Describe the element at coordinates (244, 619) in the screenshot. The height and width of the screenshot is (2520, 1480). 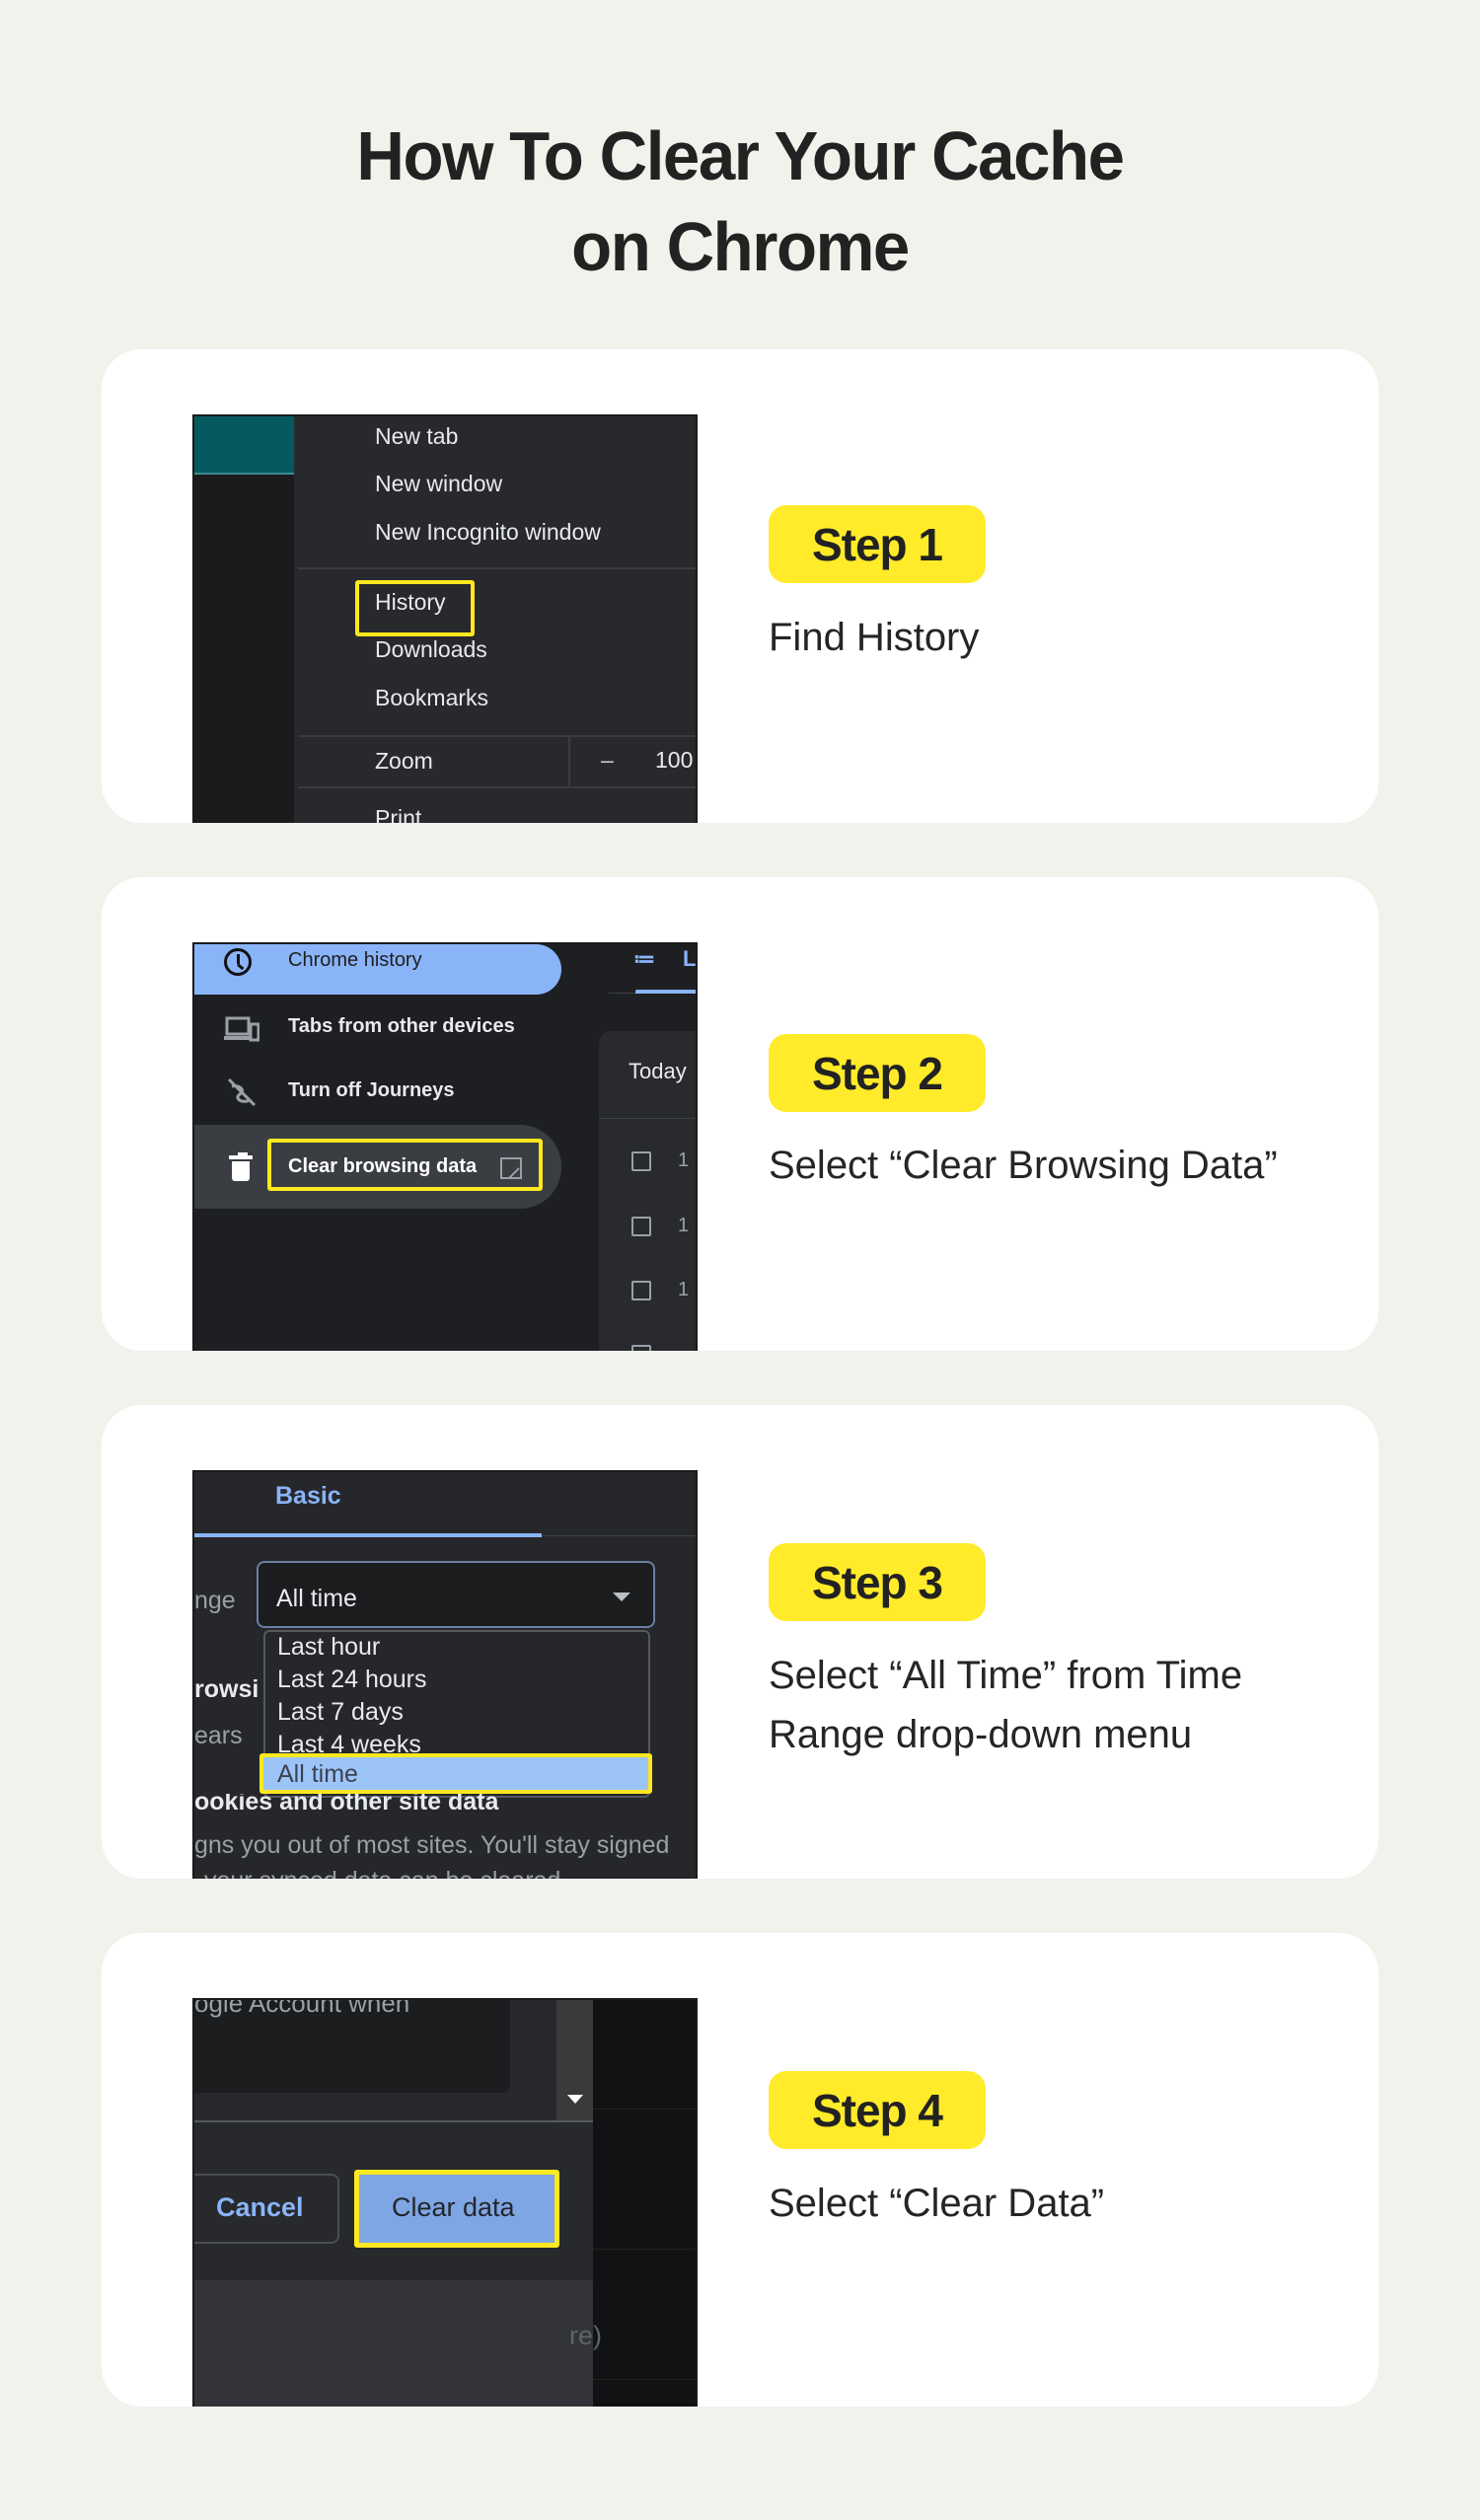
I see `browser-background` at that location.